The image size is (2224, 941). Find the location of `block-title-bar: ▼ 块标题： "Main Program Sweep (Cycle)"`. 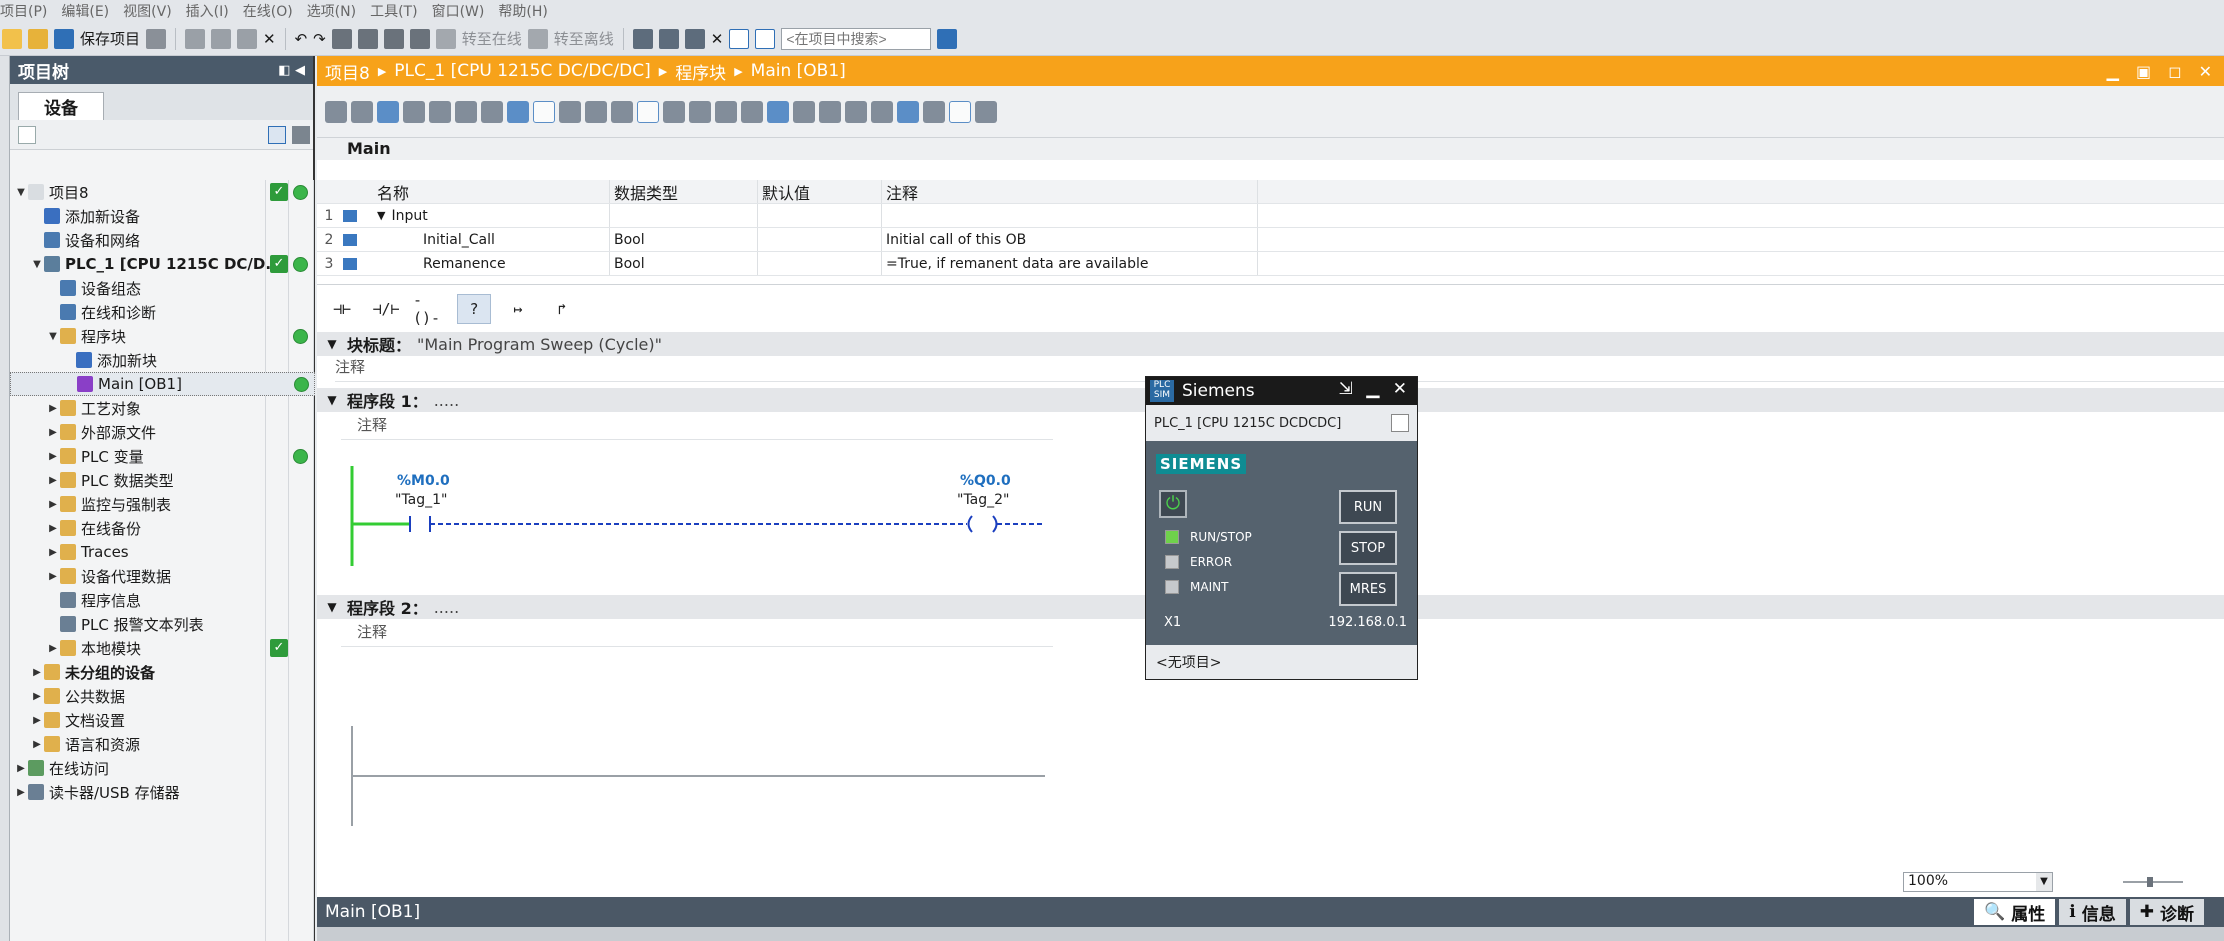

block-title-bar: ▼ 块标题： "Main Program Sweep (Cycle)" is located at coordinates (1270, 344).